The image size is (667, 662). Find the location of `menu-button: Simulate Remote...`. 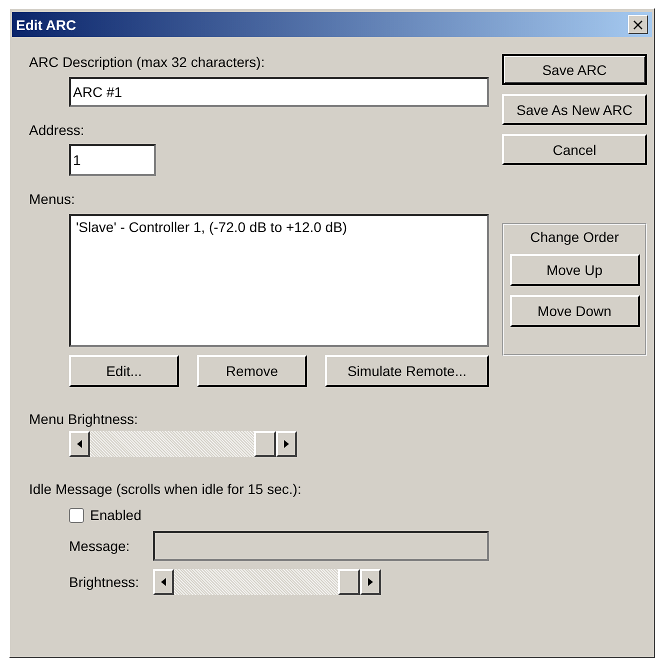

menu-button: Simulate Remote... is located at coordinates (407, 371).